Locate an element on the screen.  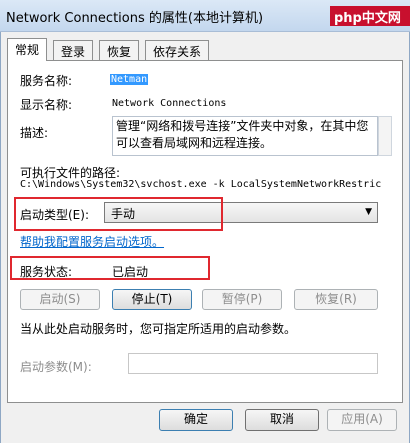
title-bar: Network Connections 的属性(本地计算机) php中文网 is located at coordinates (205, 16).